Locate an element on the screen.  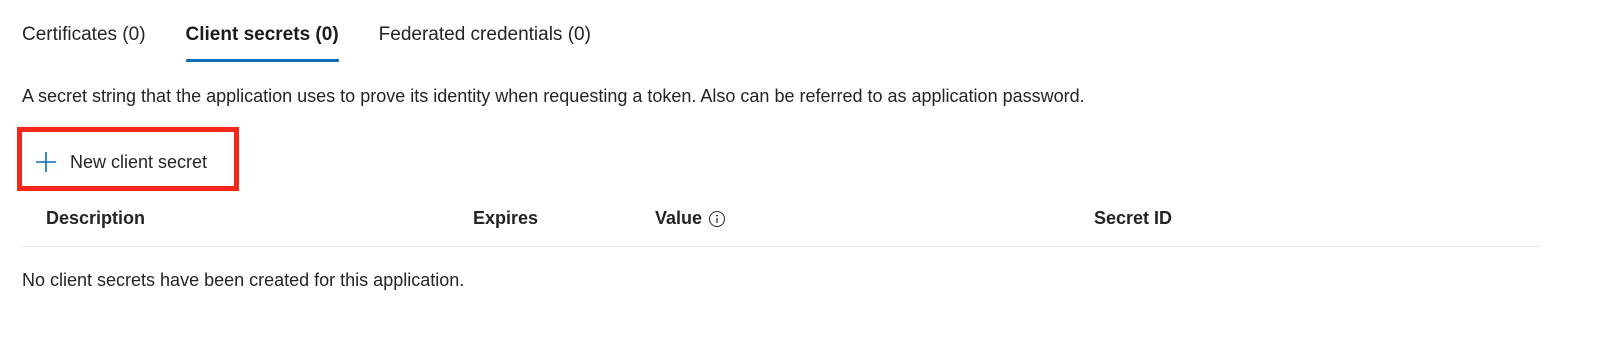
info-icon is located at coordinates (717, 219).